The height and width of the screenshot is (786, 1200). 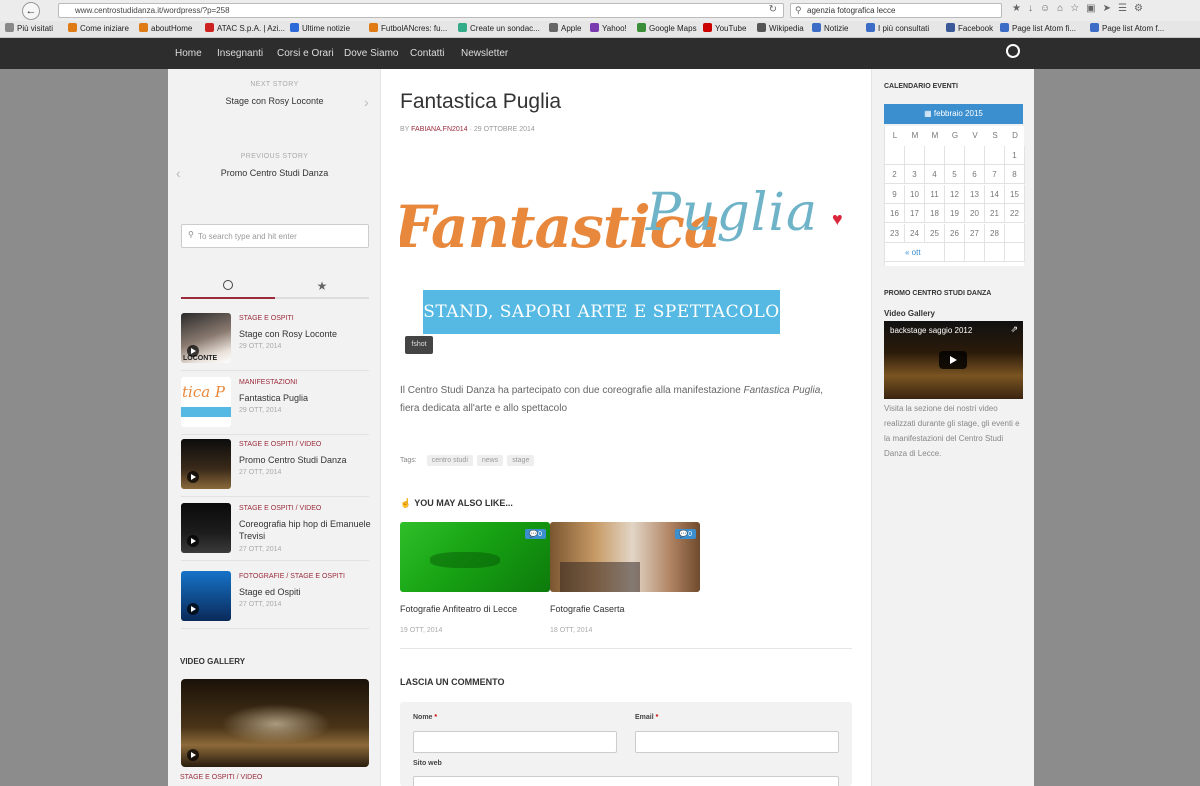 I want to click on calendar-day: 3, so click(x=915, y=174).